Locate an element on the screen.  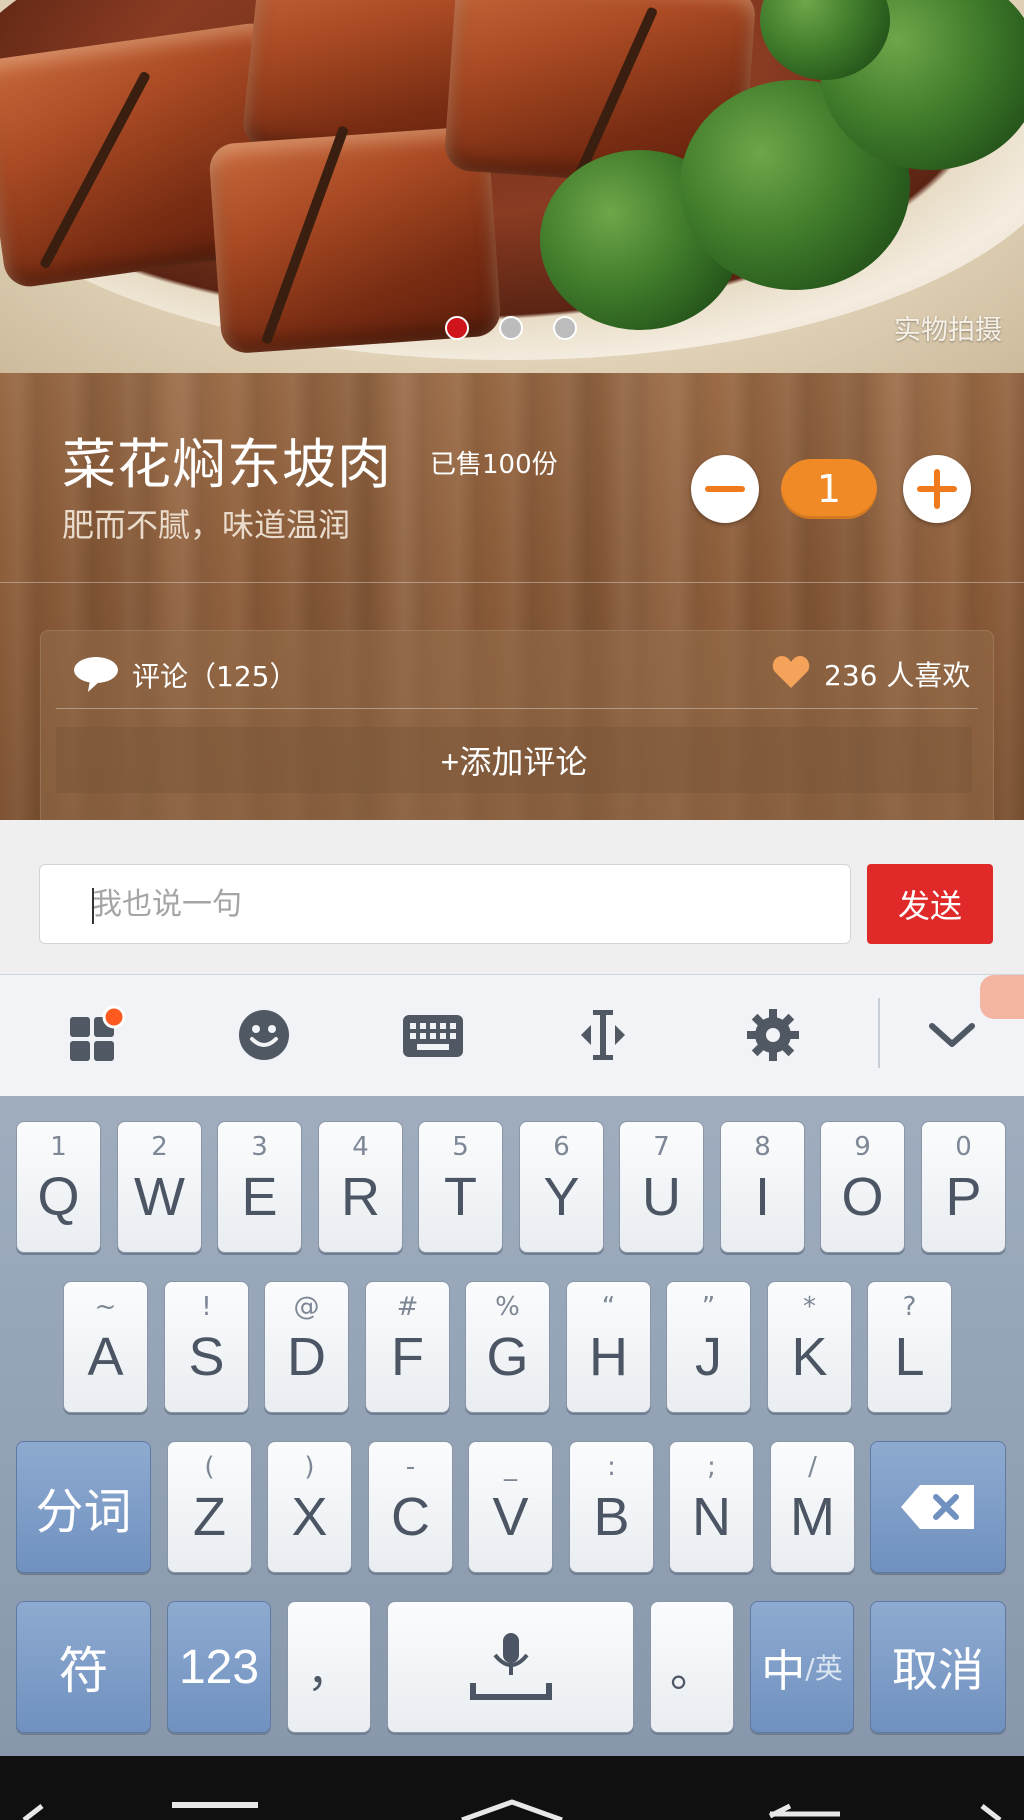
key-r: 4R is located at coordinates (360, 1187).